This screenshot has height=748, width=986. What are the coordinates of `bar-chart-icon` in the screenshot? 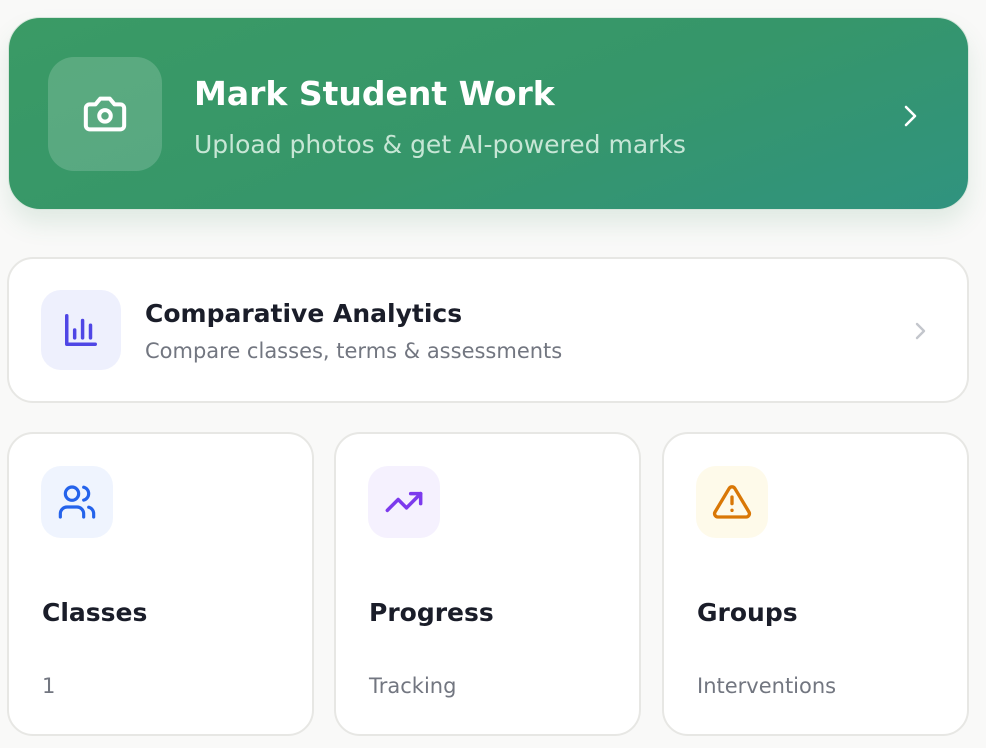 It's located at (81, 330).